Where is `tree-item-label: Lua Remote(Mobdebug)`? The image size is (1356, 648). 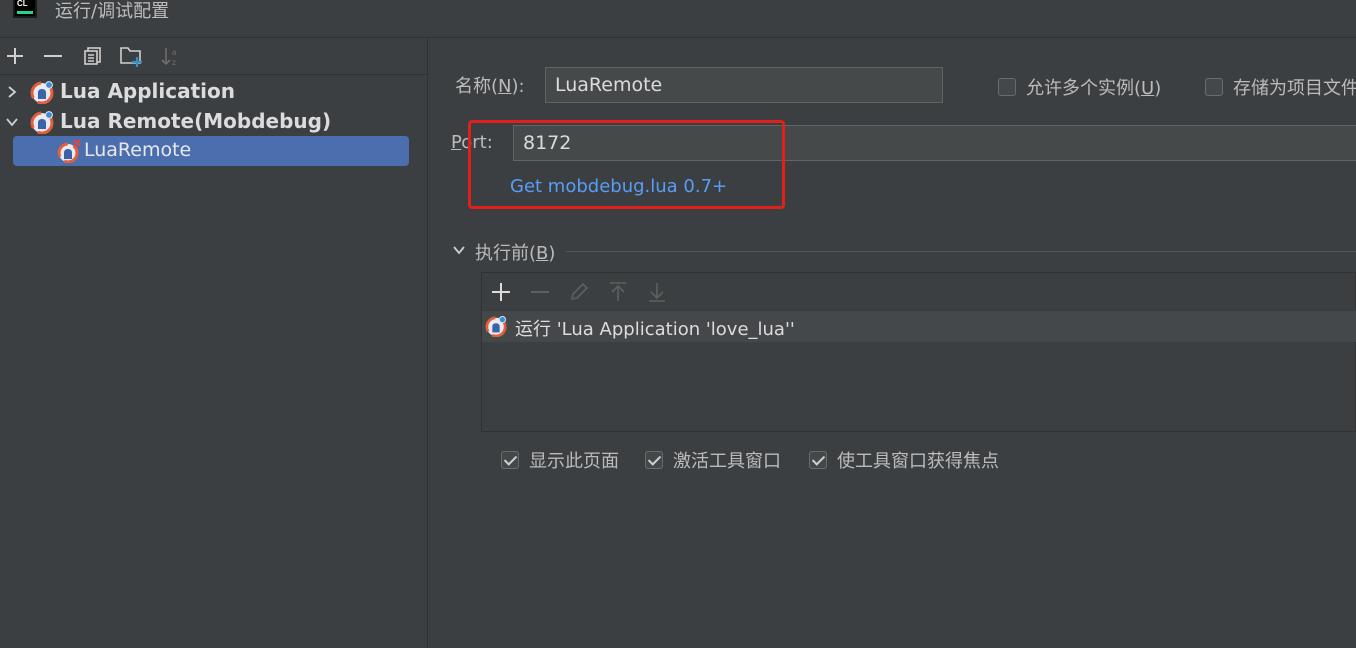 tree-item-label: Lua Remote(Mobdebug) is located at coordinates (196, 121).